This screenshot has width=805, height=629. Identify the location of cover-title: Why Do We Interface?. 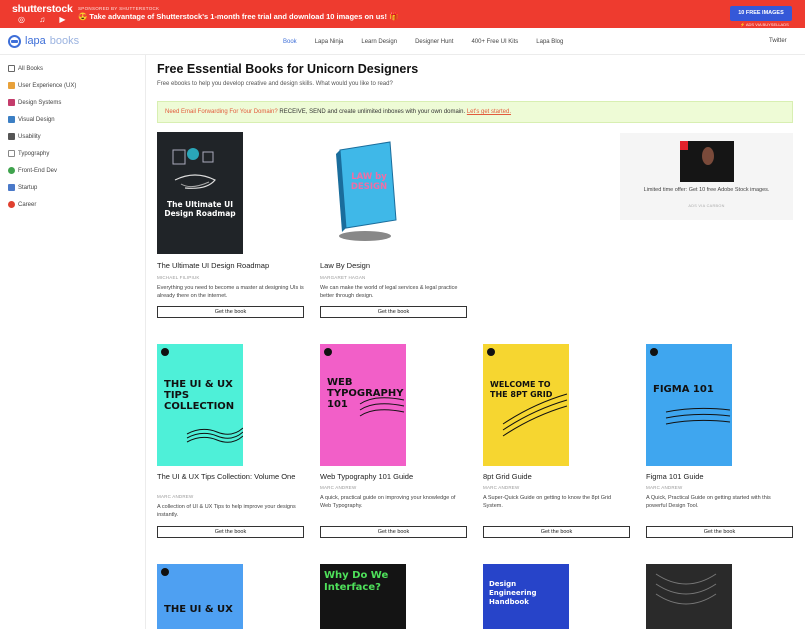
(356, 581).